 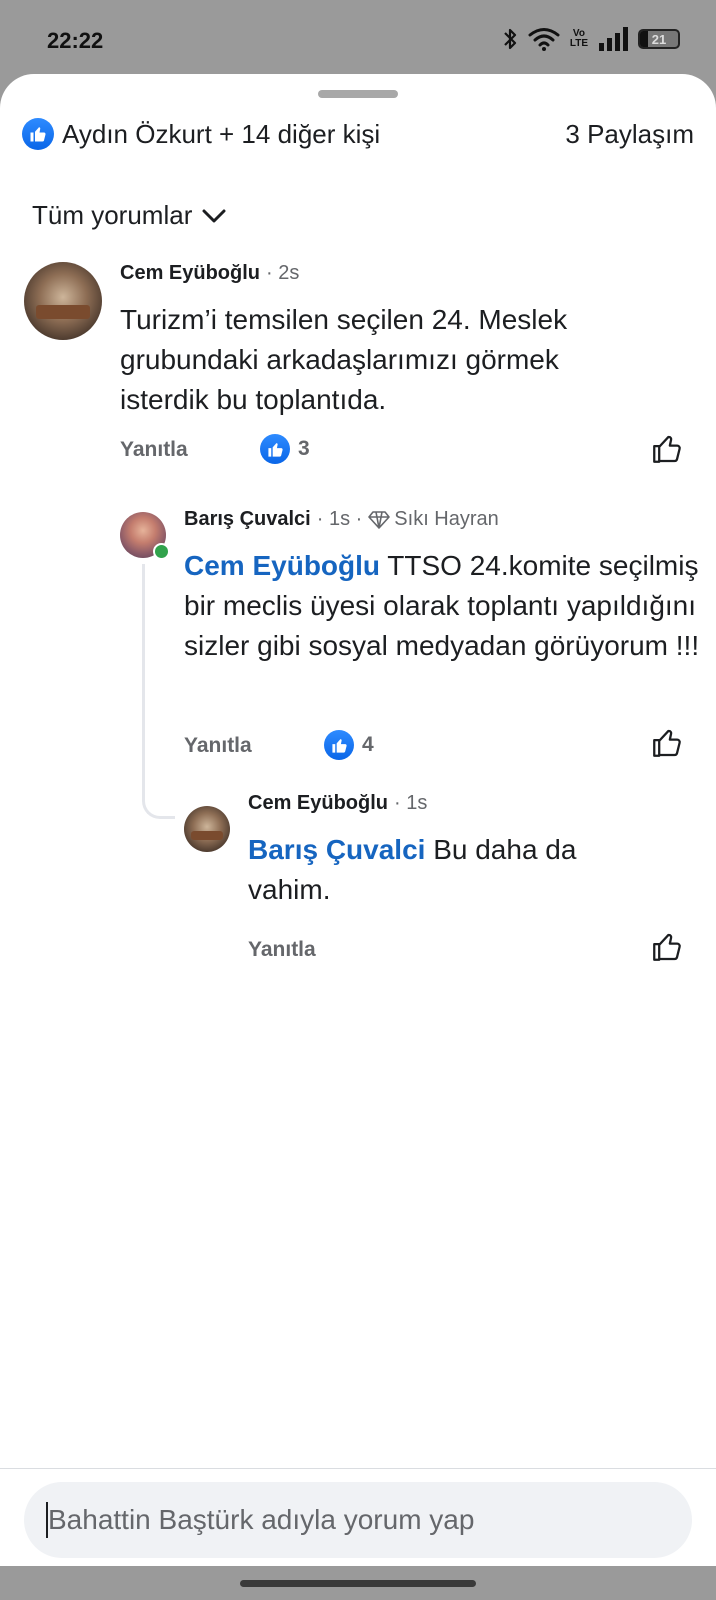 I want to click on comment-composer, so click(x=358, y=1520).